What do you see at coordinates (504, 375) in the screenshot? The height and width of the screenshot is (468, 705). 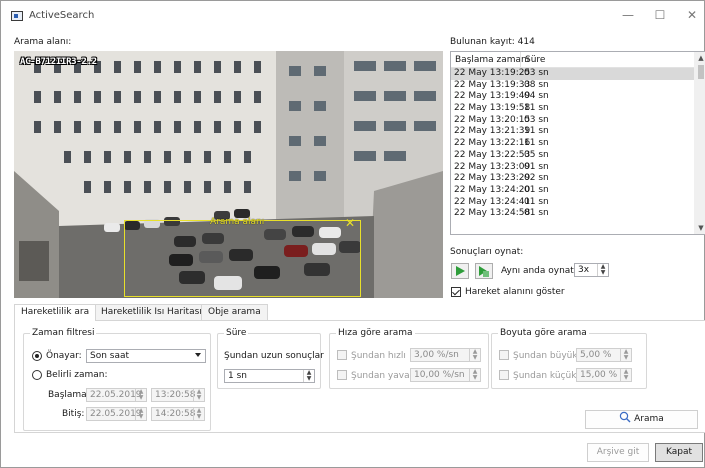 I see `smaller-checkbox` at bounding box center [504, 375].